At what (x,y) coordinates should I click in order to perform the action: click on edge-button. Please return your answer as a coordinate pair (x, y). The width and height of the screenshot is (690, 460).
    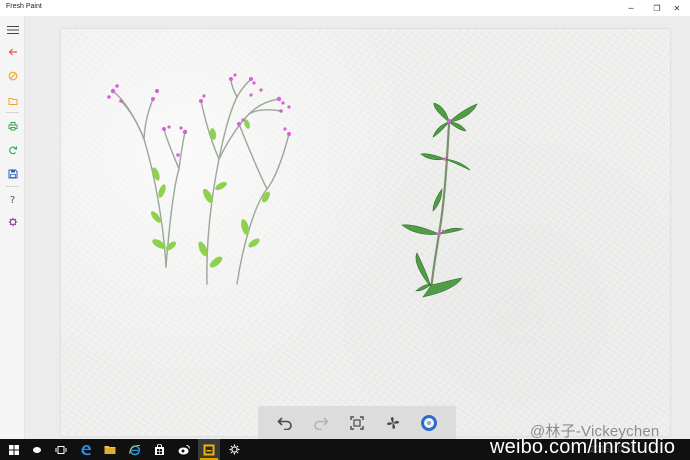
    Looking at the image, I should click on (86, 449).